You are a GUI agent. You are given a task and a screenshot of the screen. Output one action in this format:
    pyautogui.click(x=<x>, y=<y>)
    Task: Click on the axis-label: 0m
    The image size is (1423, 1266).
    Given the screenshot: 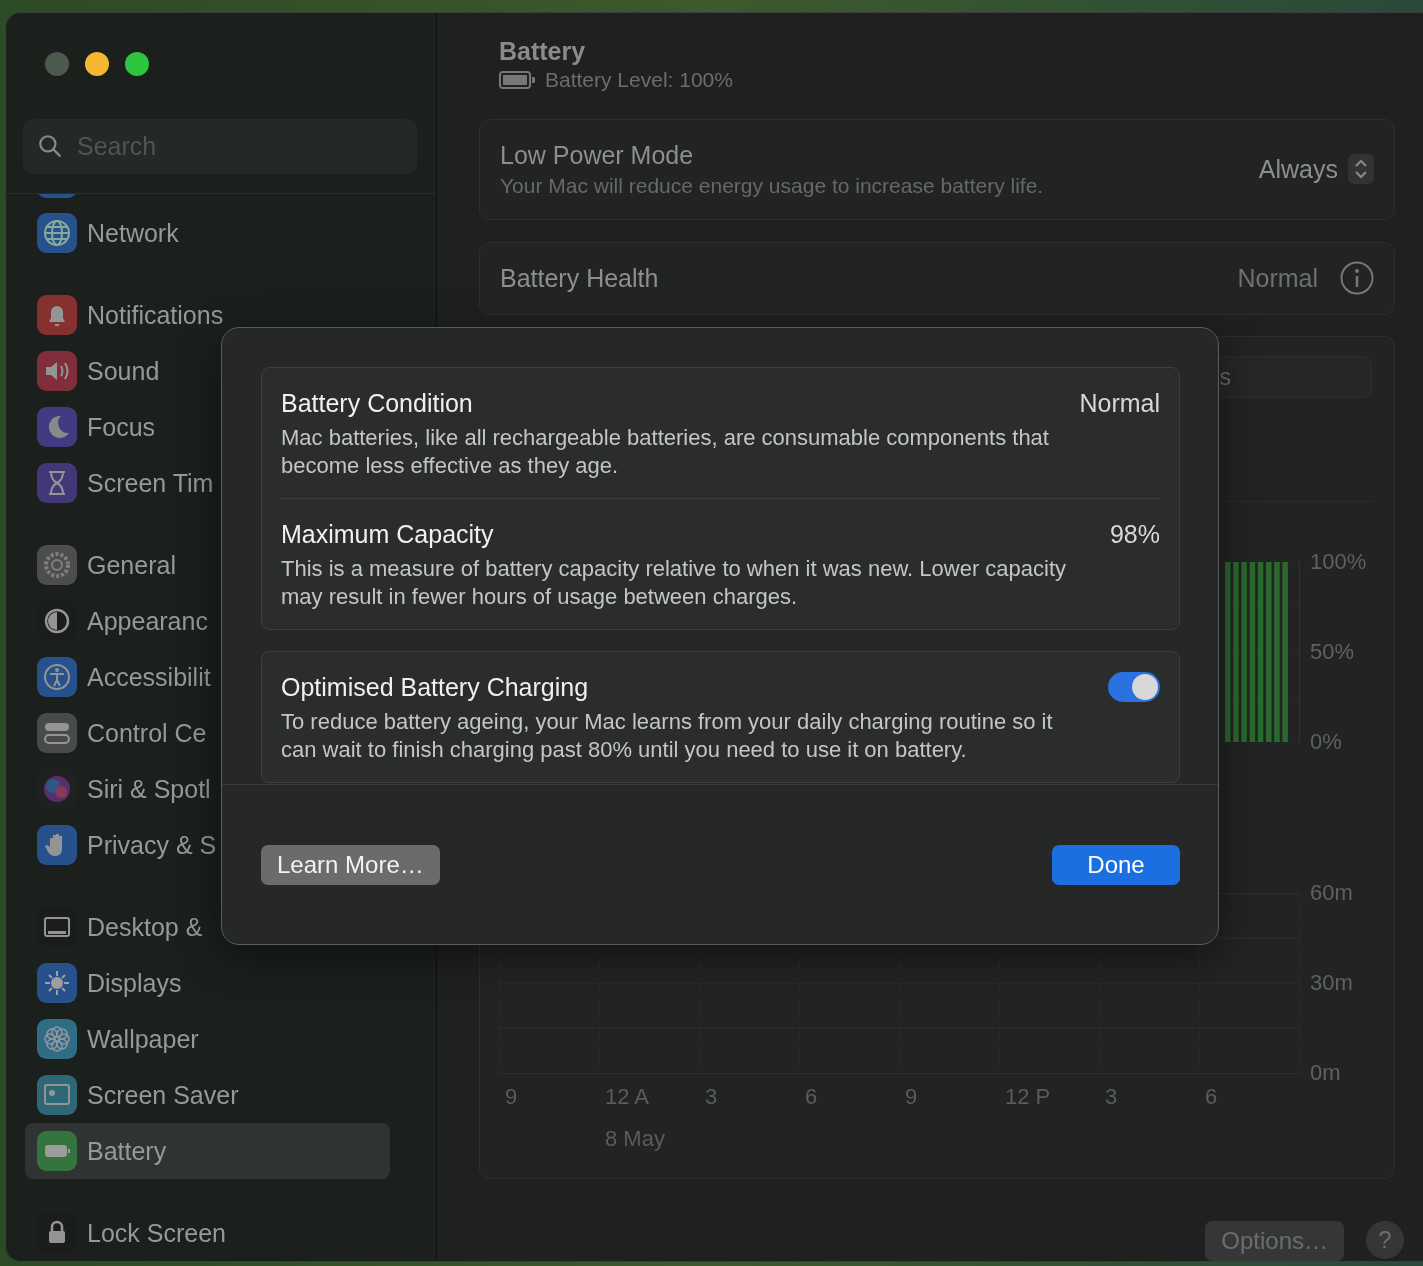 What is the action you would take?
    pyautogui.click(x=1326, y=1073)
    